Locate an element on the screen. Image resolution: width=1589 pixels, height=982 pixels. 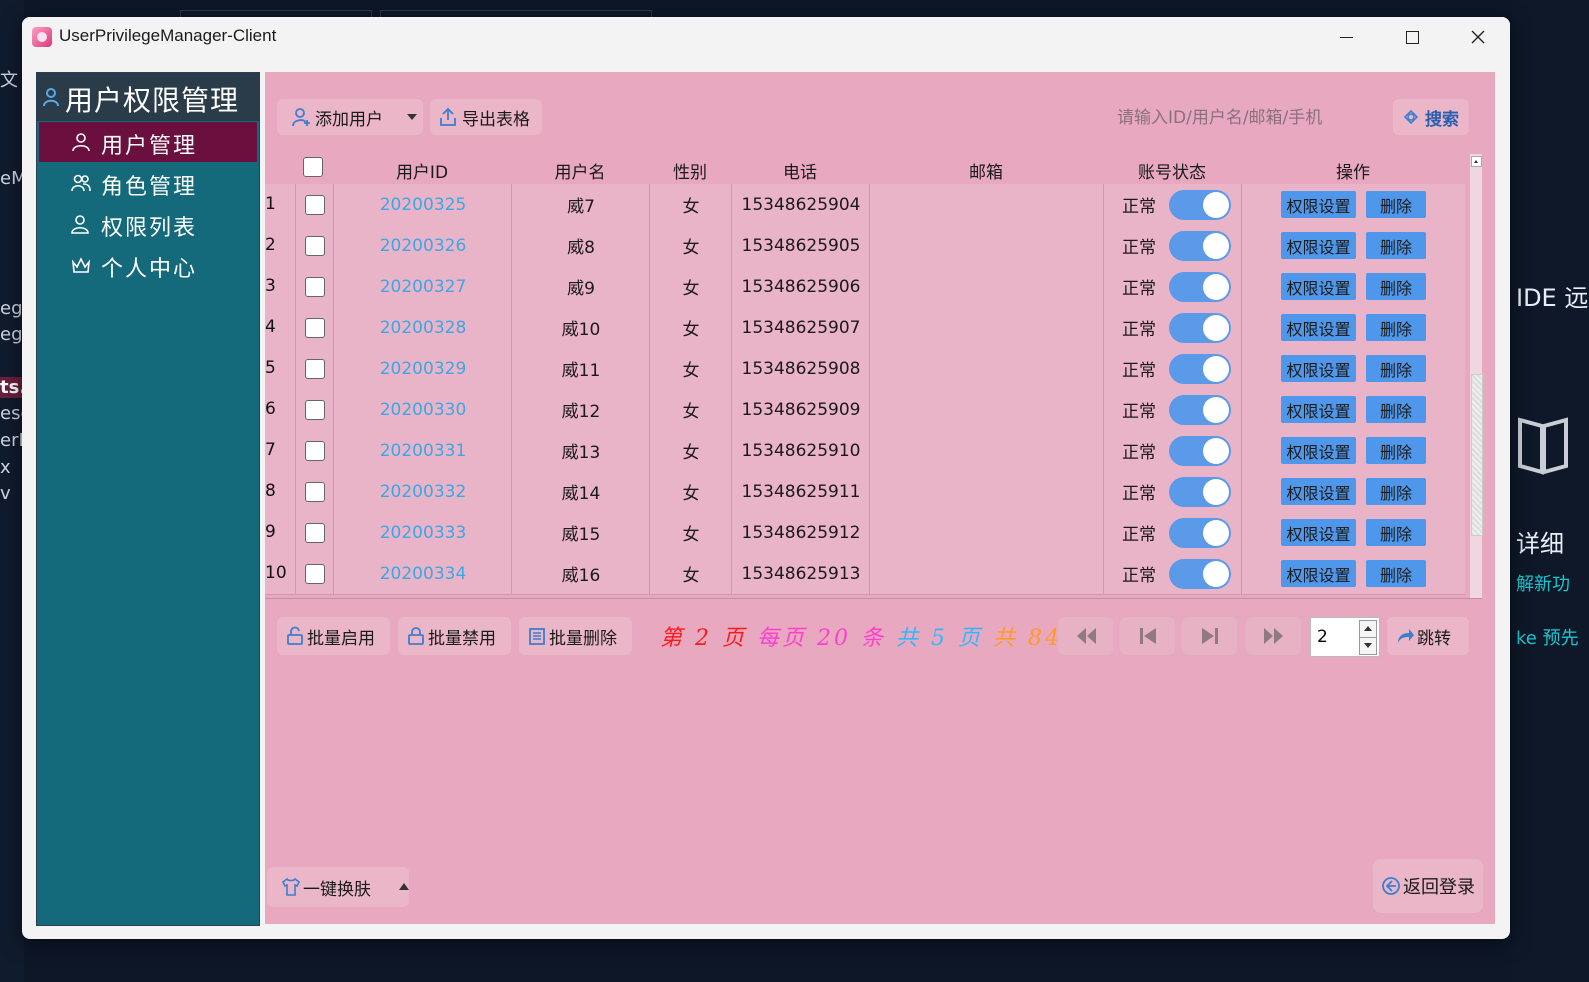
table-scrollbar is located at coordinates (1476, 376).